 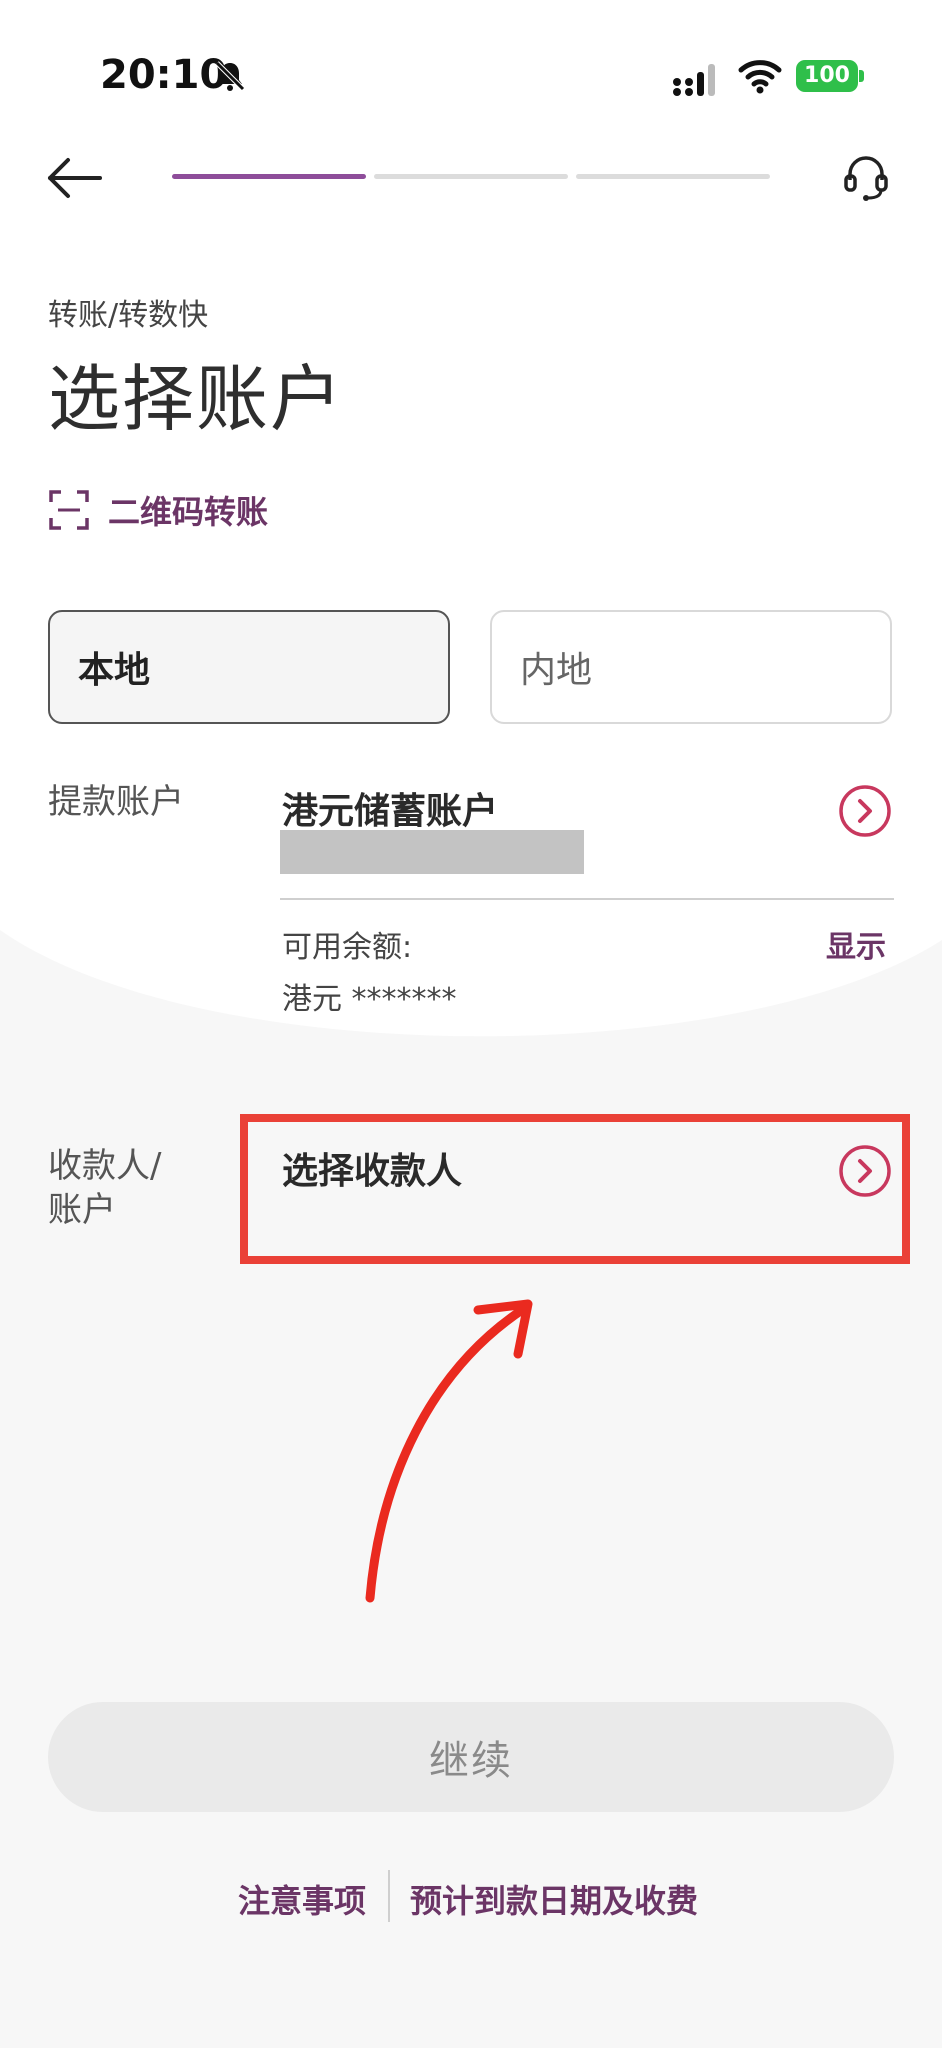 What do you see at coordinates (389, 1896) in the screenshot?
I see `footer-divider` at bounding box center [389, 1896].